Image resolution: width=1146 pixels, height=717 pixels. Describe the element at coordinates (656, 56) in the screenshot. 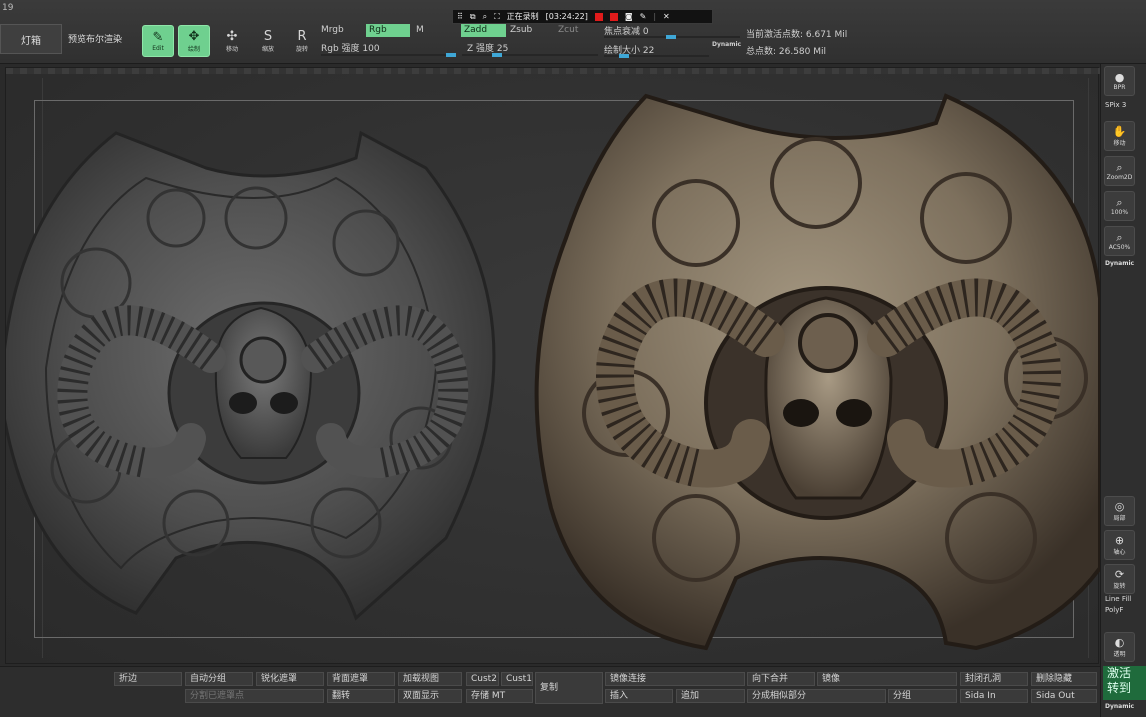

I see `draw-size-track` at that location.